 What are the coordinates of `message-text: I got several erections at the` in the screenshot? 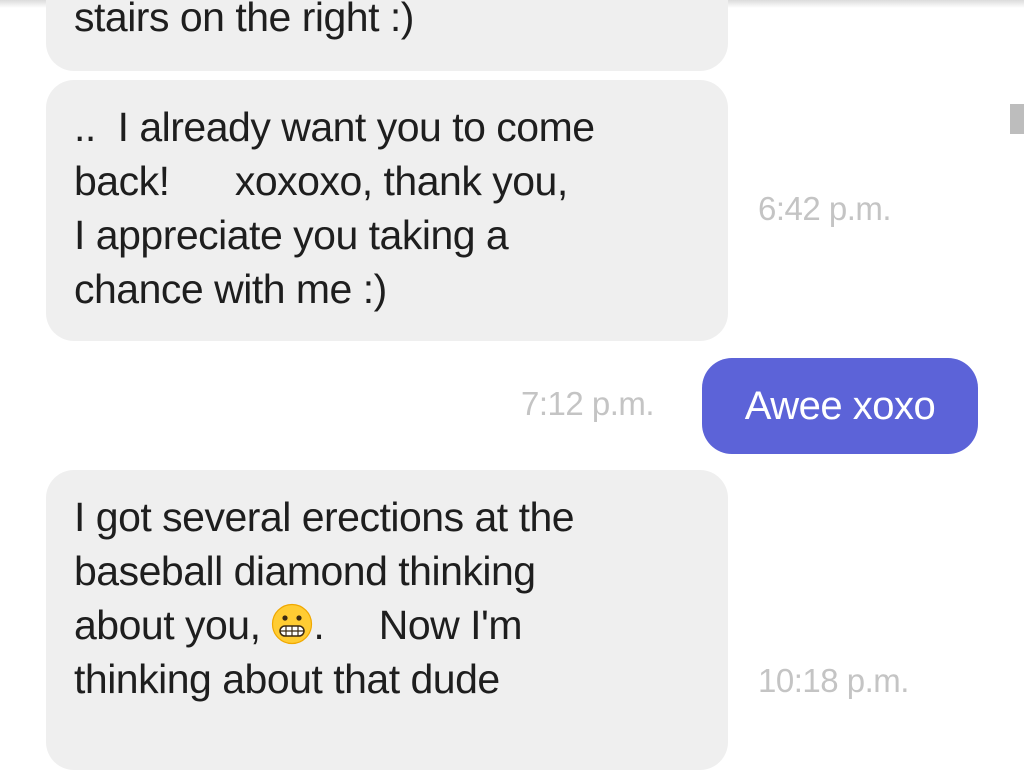 It's located at (324, 517).